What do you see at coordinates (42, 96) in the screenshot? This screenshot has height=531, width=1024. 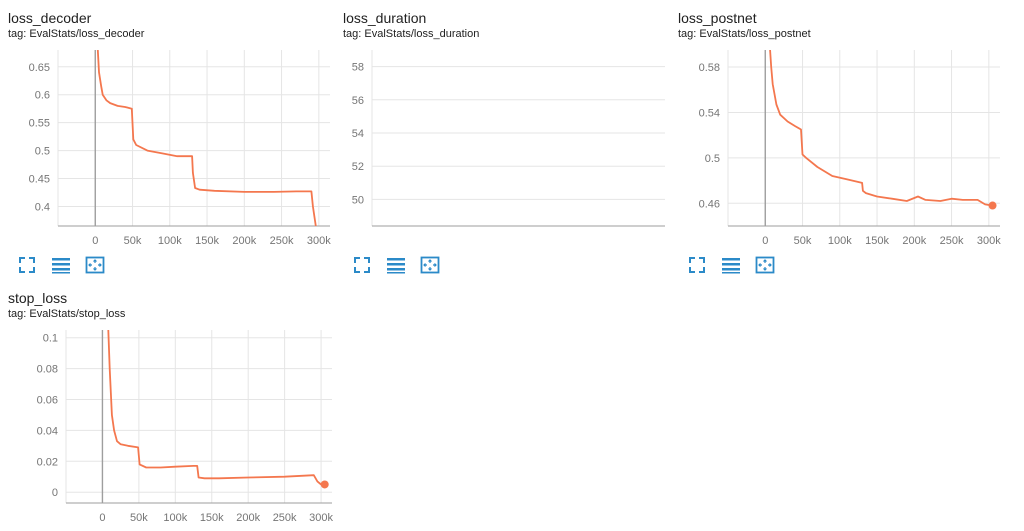 I see `y-tick-label: 0.6` at bounding box center [42, 96].